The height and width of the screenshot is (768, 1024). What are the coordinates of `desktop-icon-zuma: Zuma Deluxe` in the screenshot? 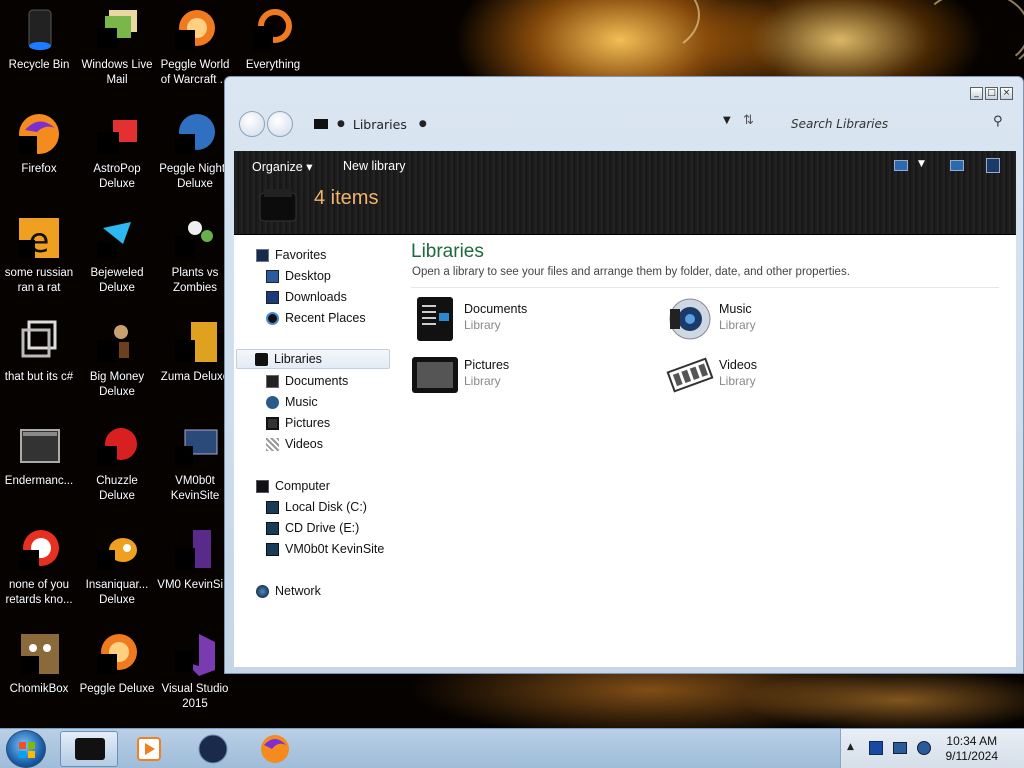 It's located at (195, 351).